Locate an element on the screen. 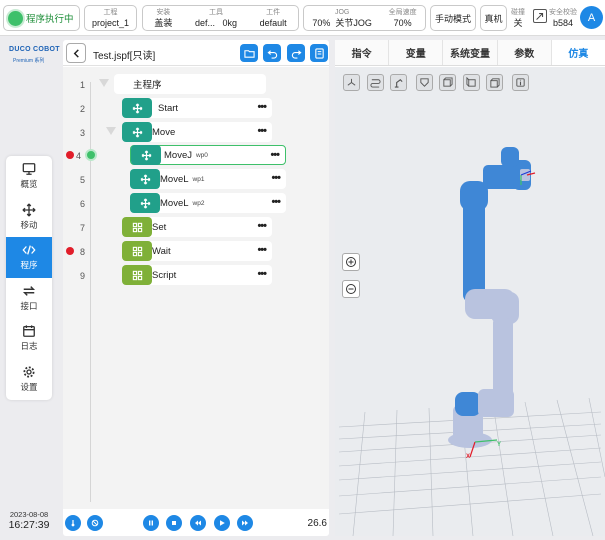  project-box: 工程 project_1 is located at coordinates (110, 18).